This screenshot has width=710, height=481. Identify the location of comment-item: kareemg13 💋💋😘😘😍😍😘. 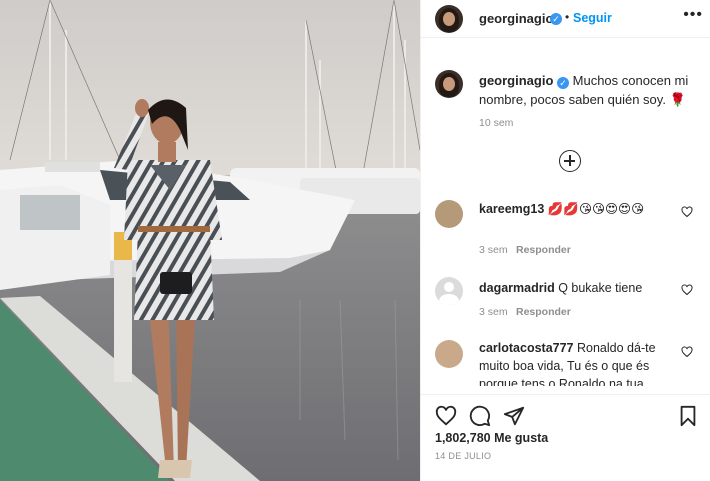
(579, 209).